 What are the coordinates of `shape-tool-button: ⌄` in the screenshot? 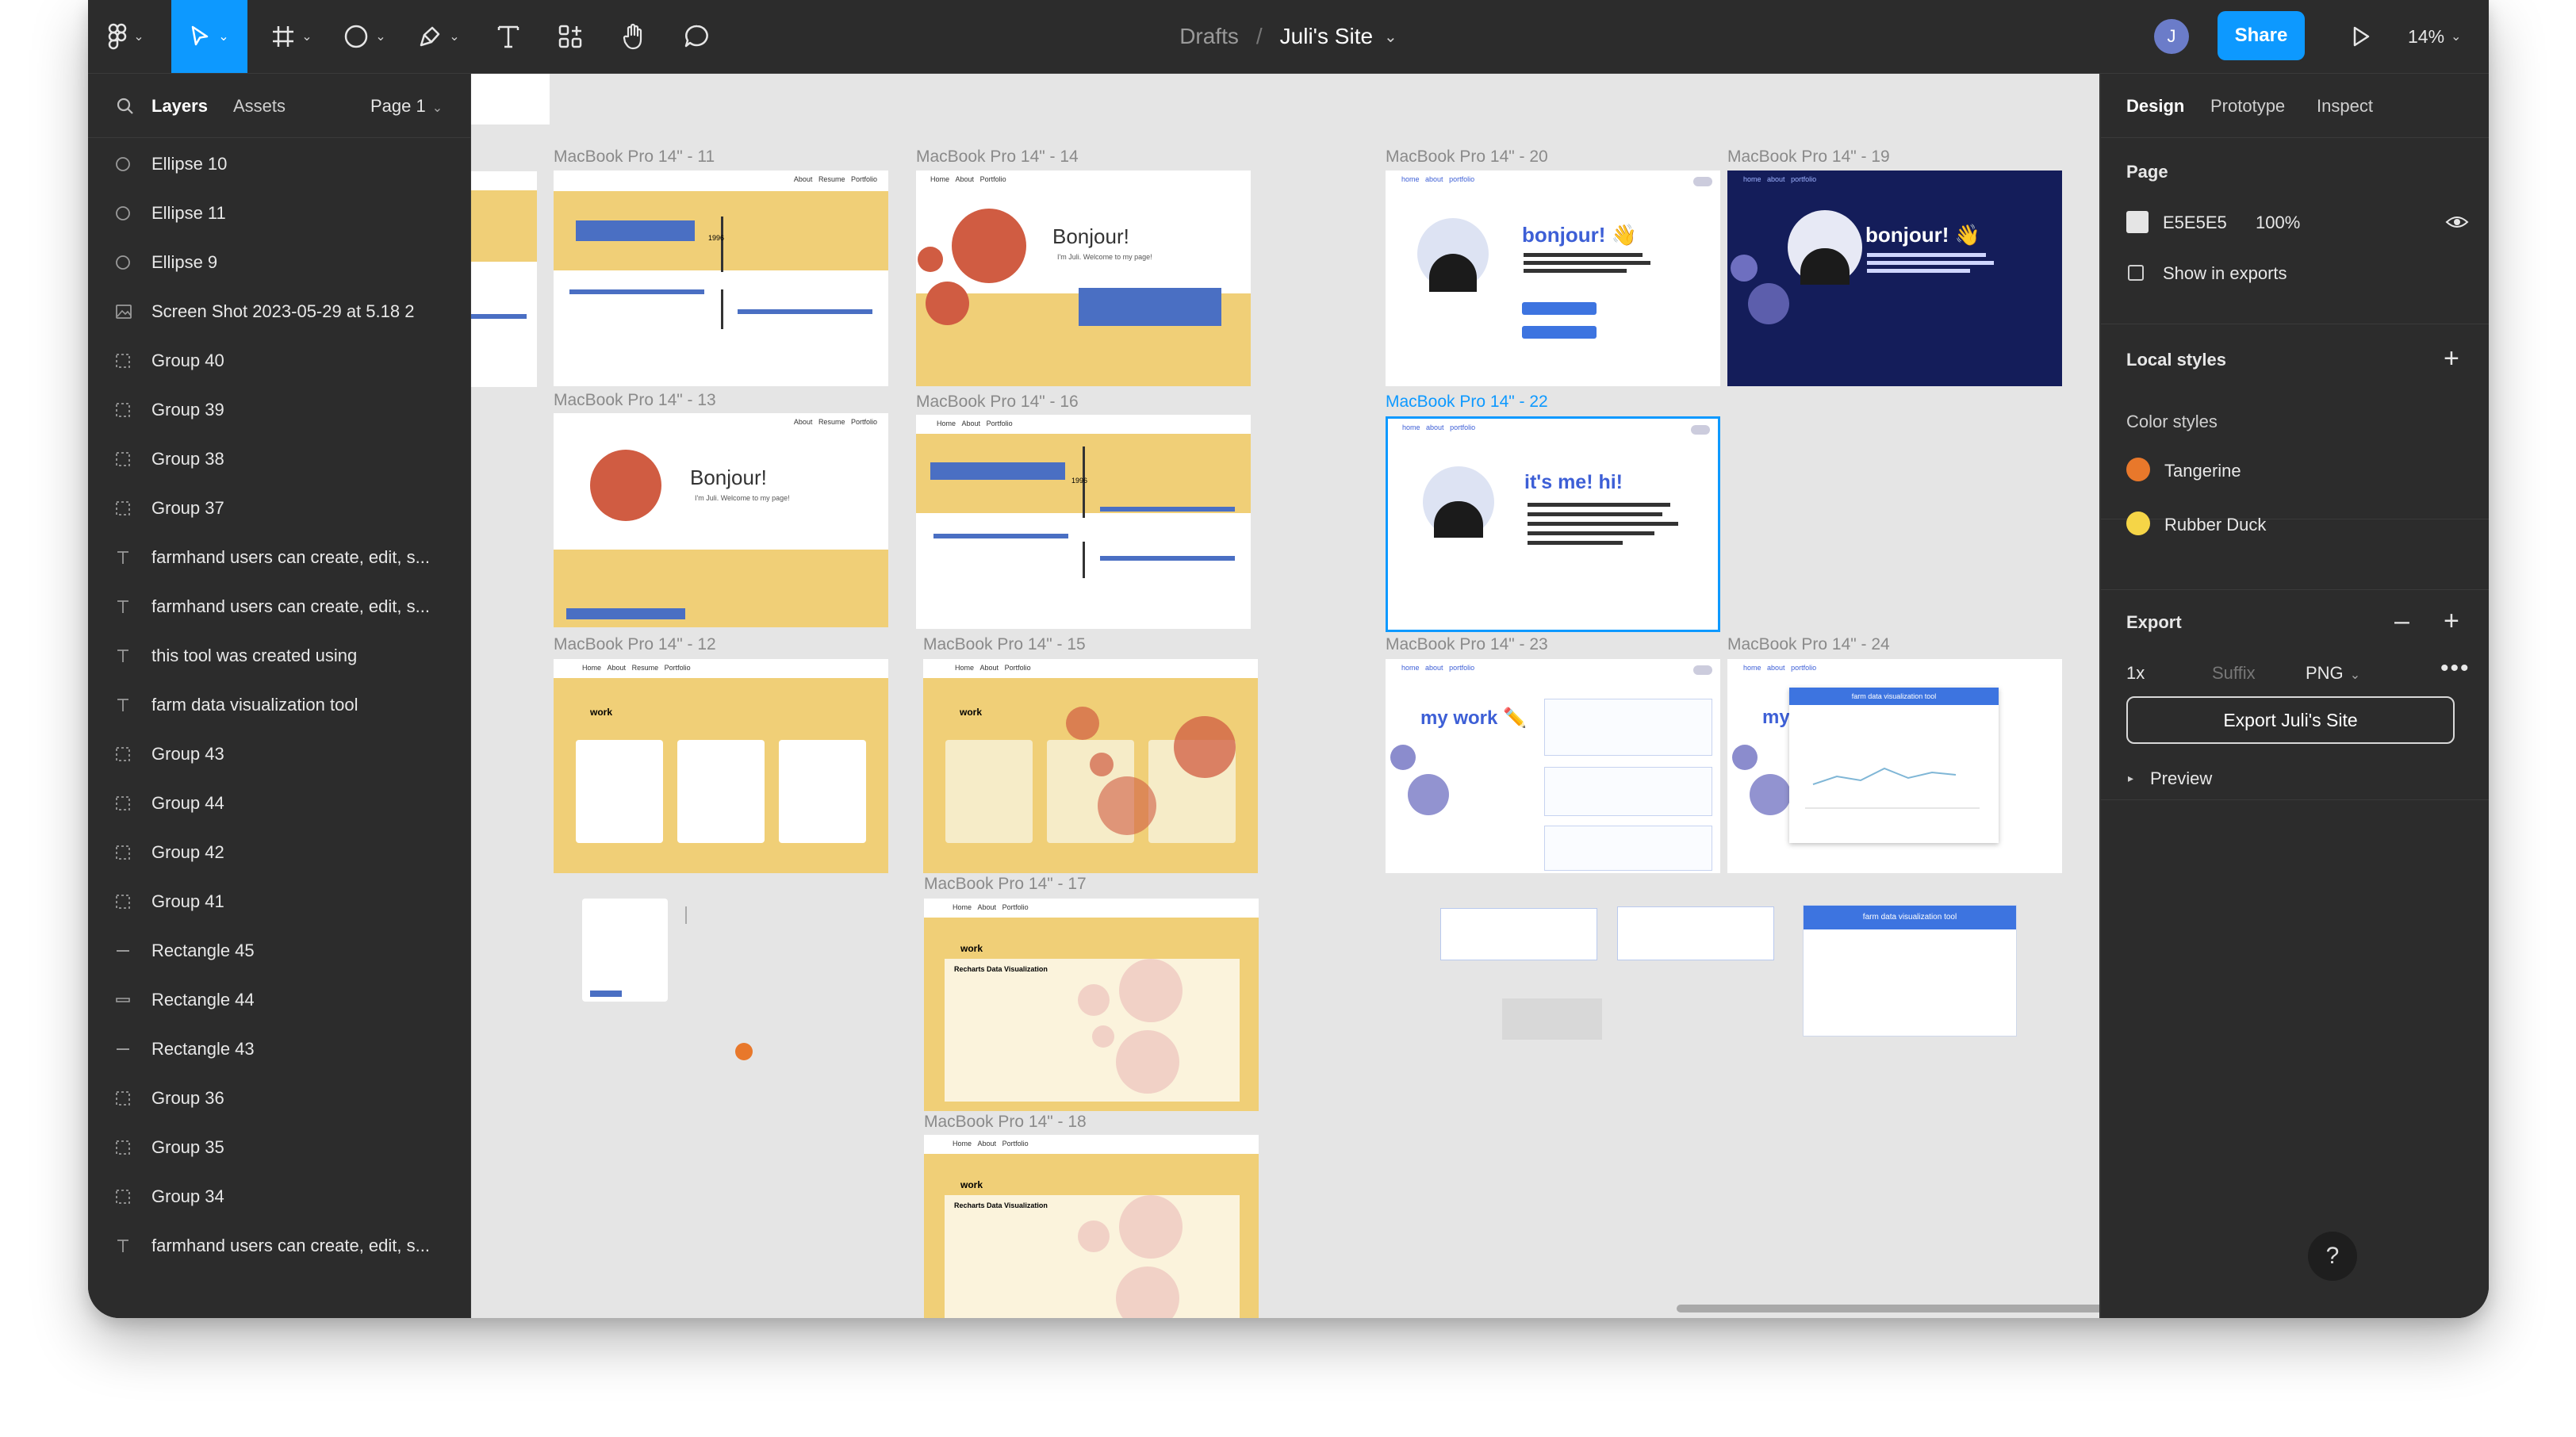 It's located at (364, 36).